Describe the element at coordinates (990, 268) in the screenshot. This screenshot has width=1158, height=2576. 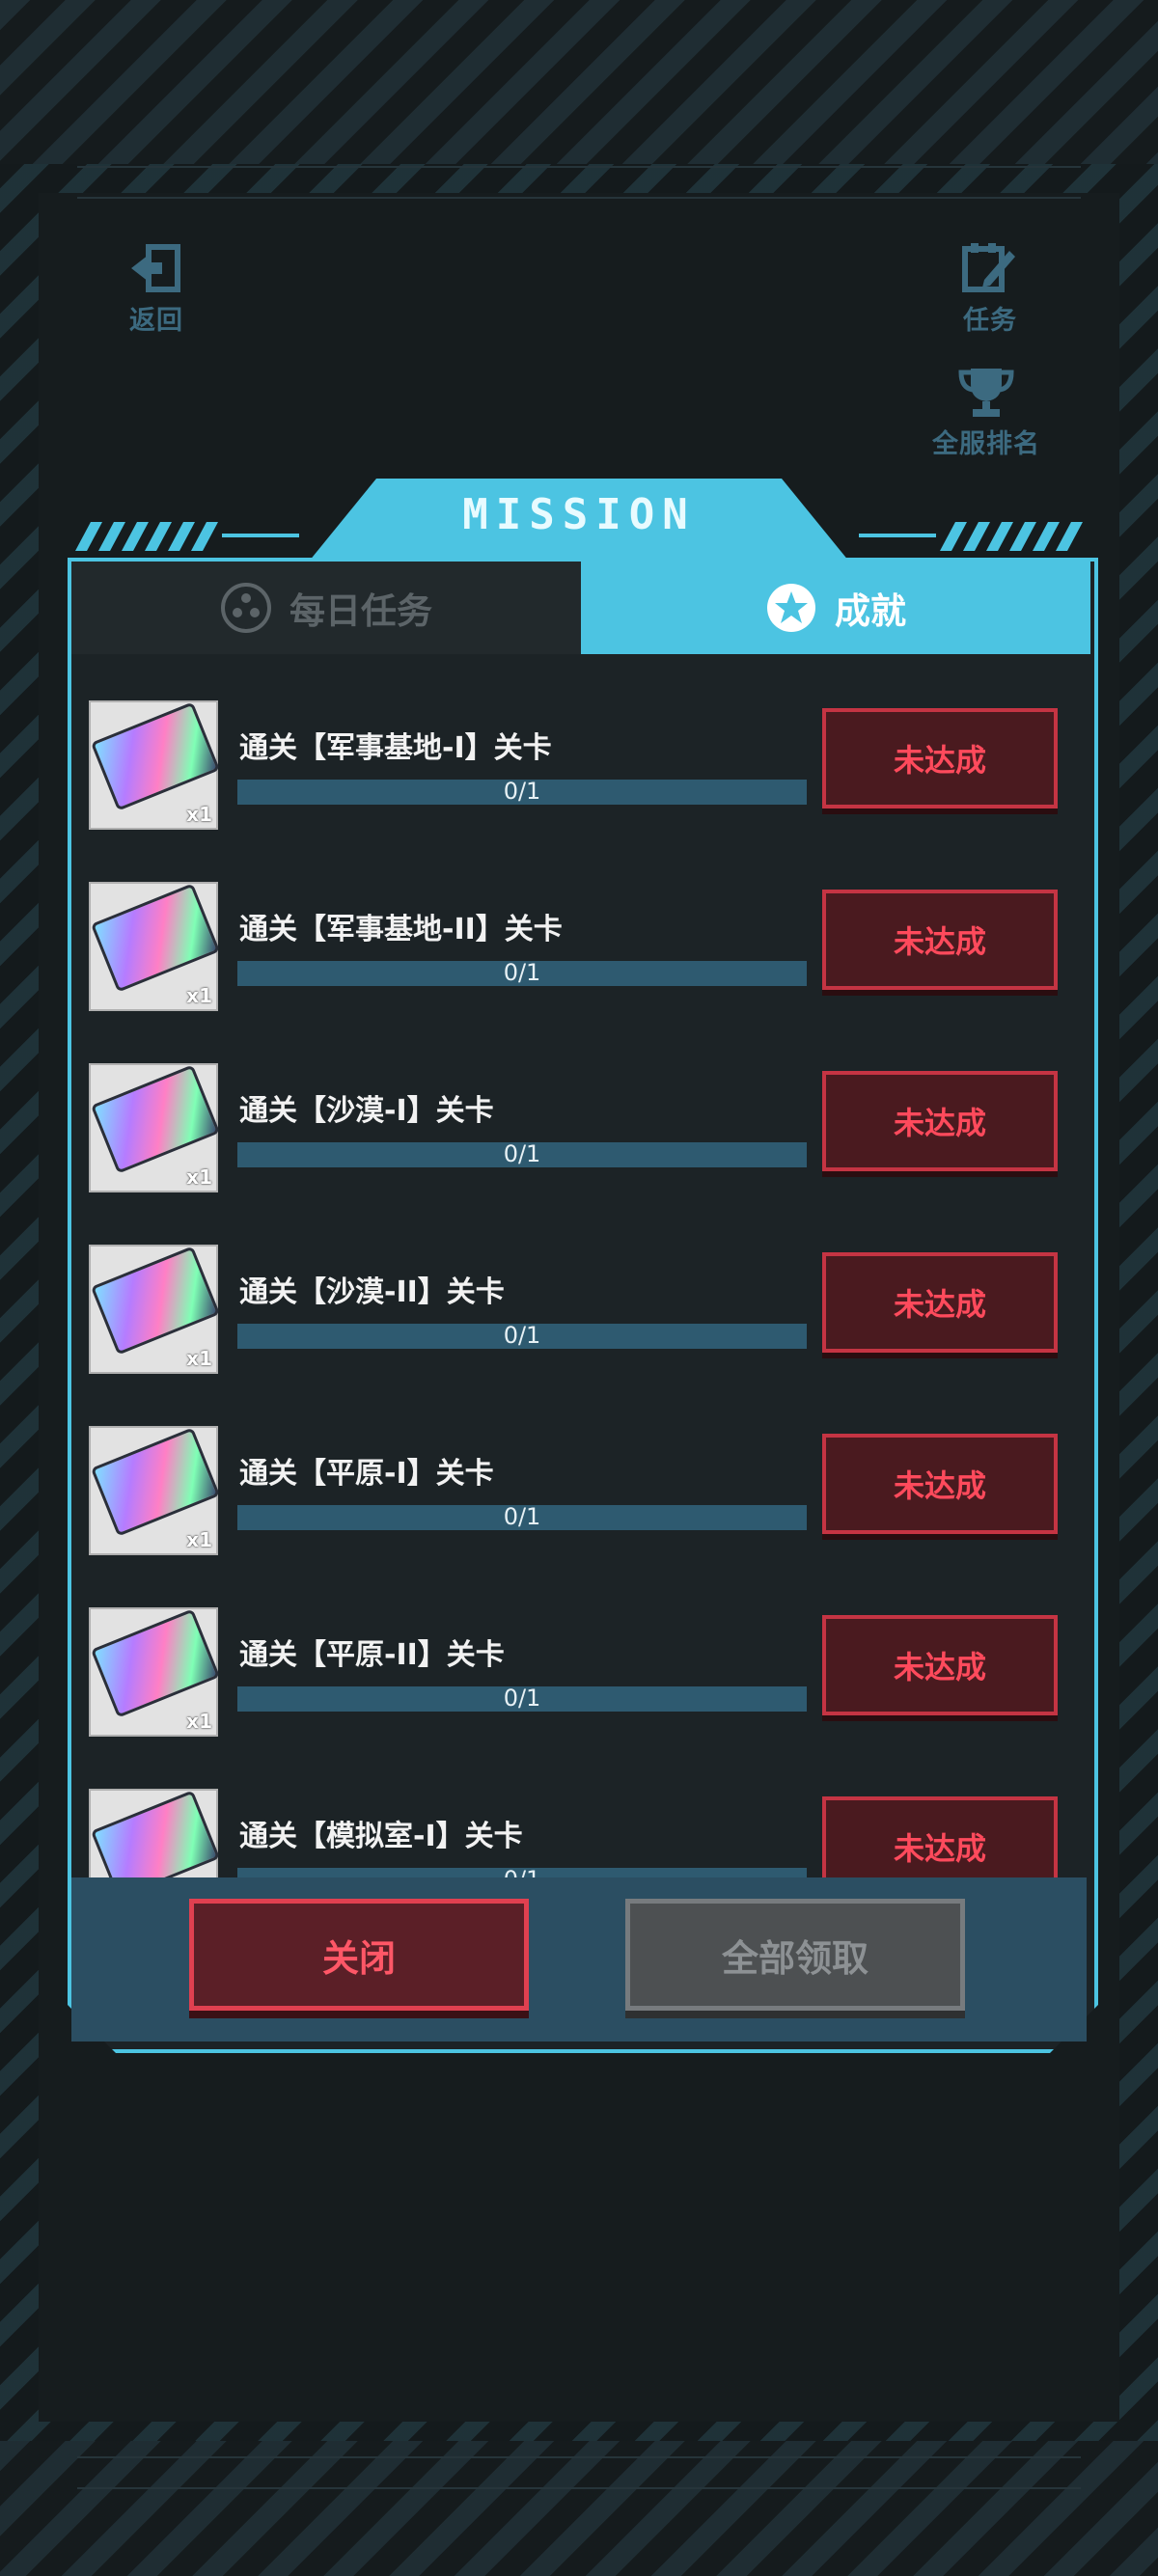
I see `task-pencil-icon` at that location.